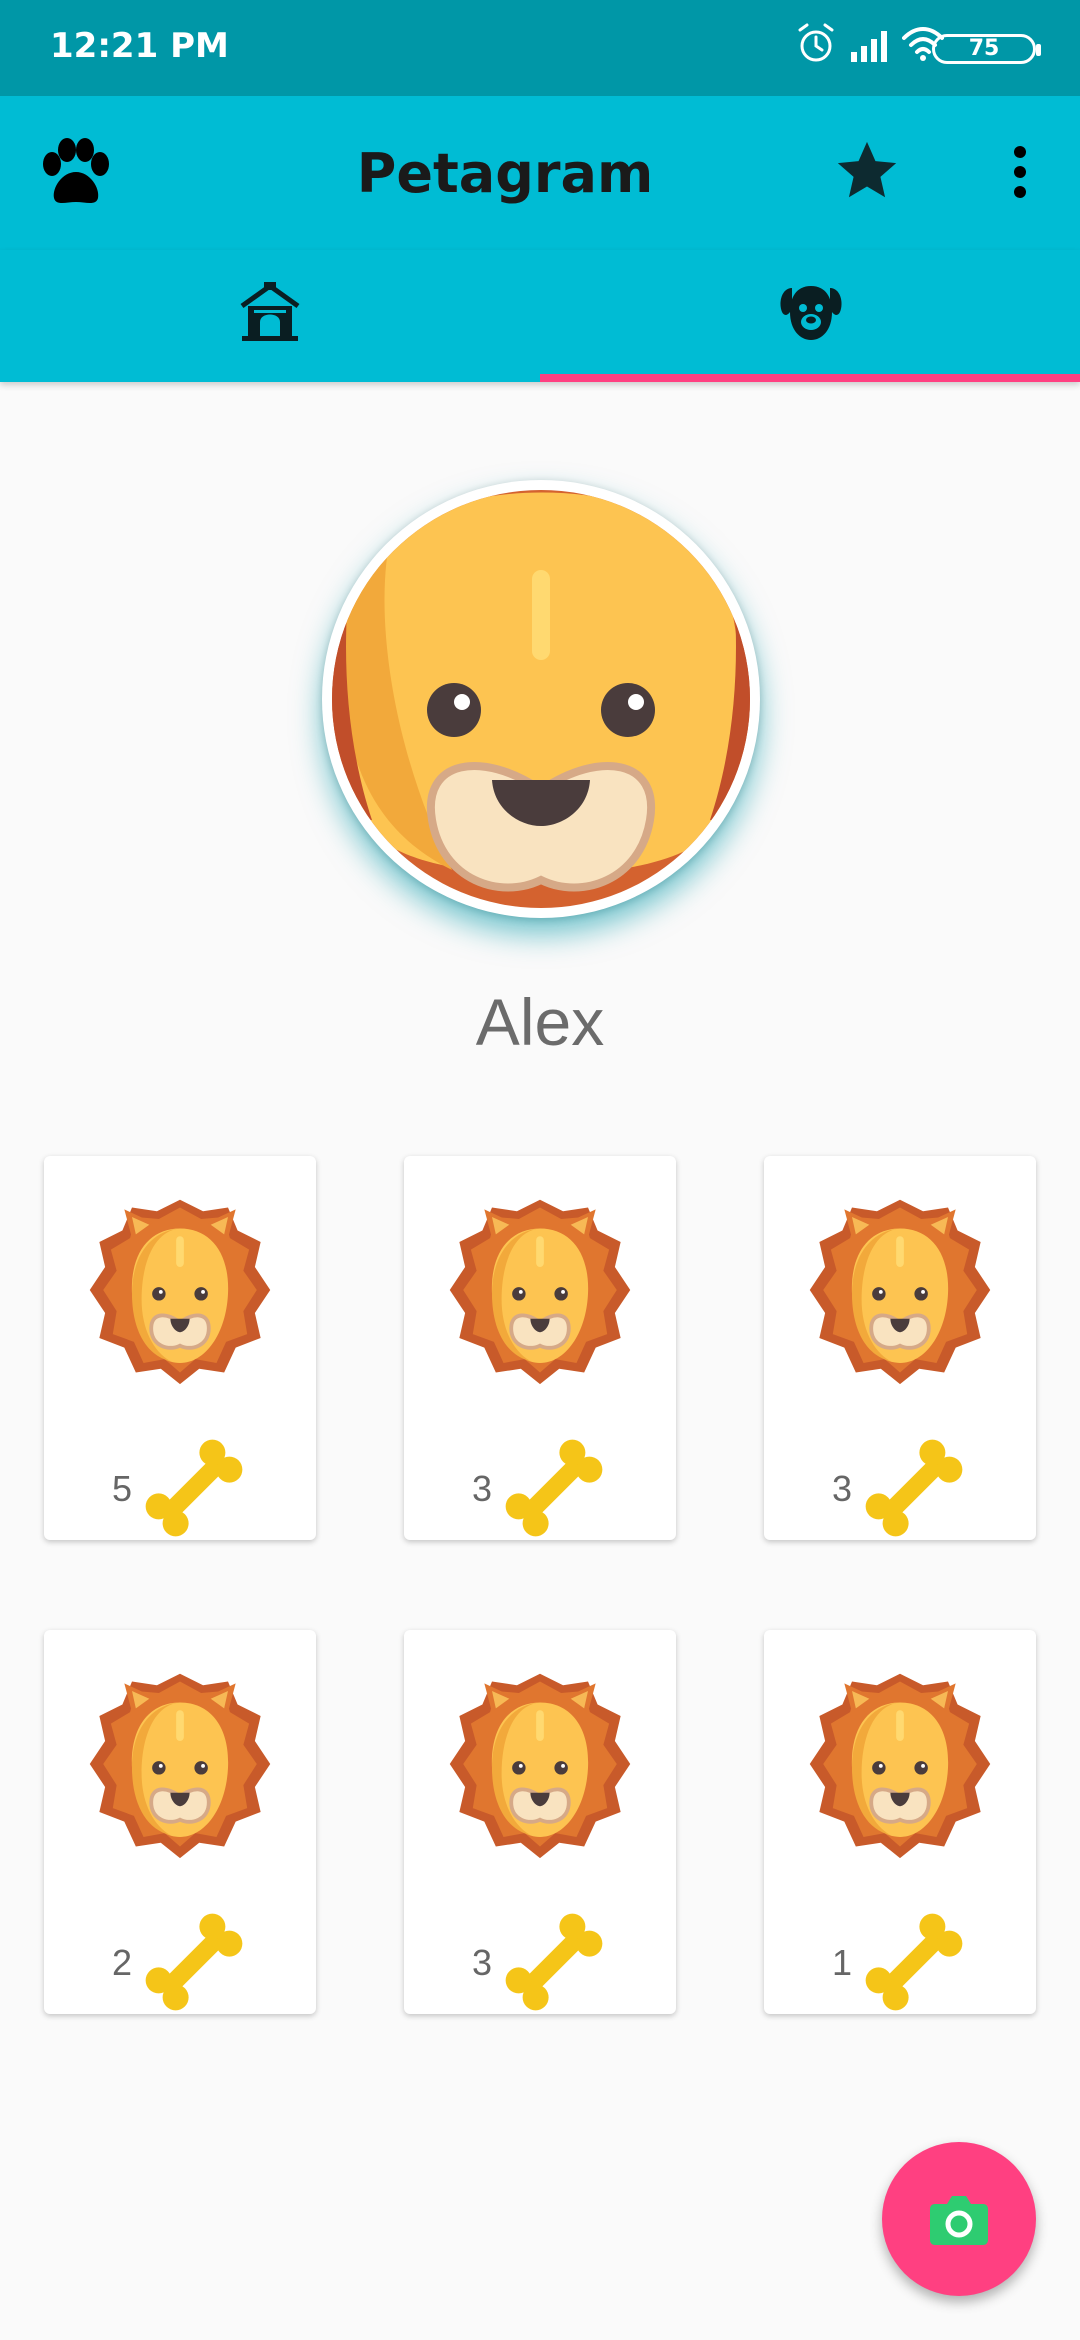 The height and width of the screenshot is (2340, 1080). What do you see at coordinates (122, 1488) in the screenshot?
I see `like-count: 5` at bounding box center [122, 1488].